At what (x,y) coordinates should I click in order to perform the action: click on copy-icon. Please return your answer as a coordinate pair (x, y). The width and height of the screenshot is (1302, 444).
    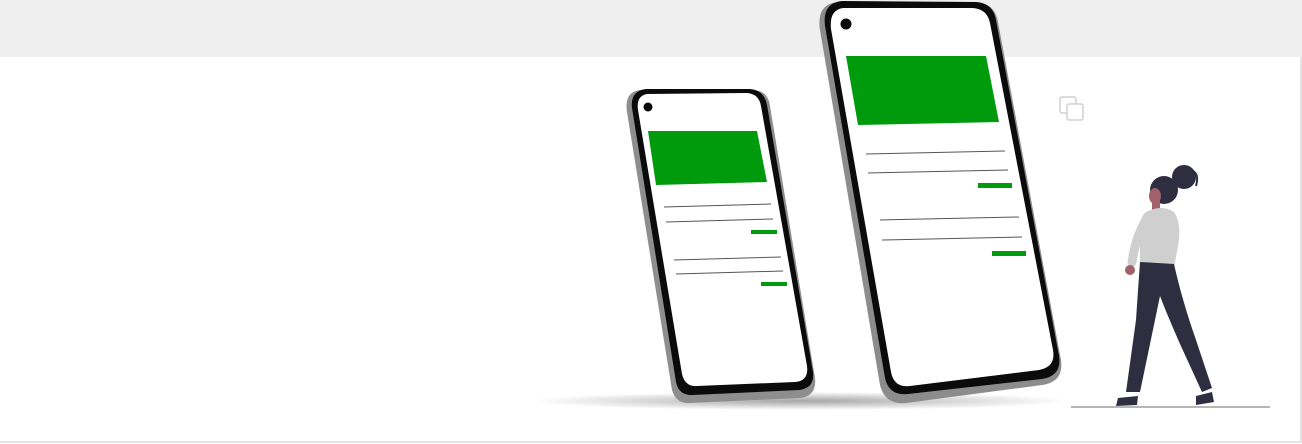
    Looking at the image, I should click on (1071, 108).